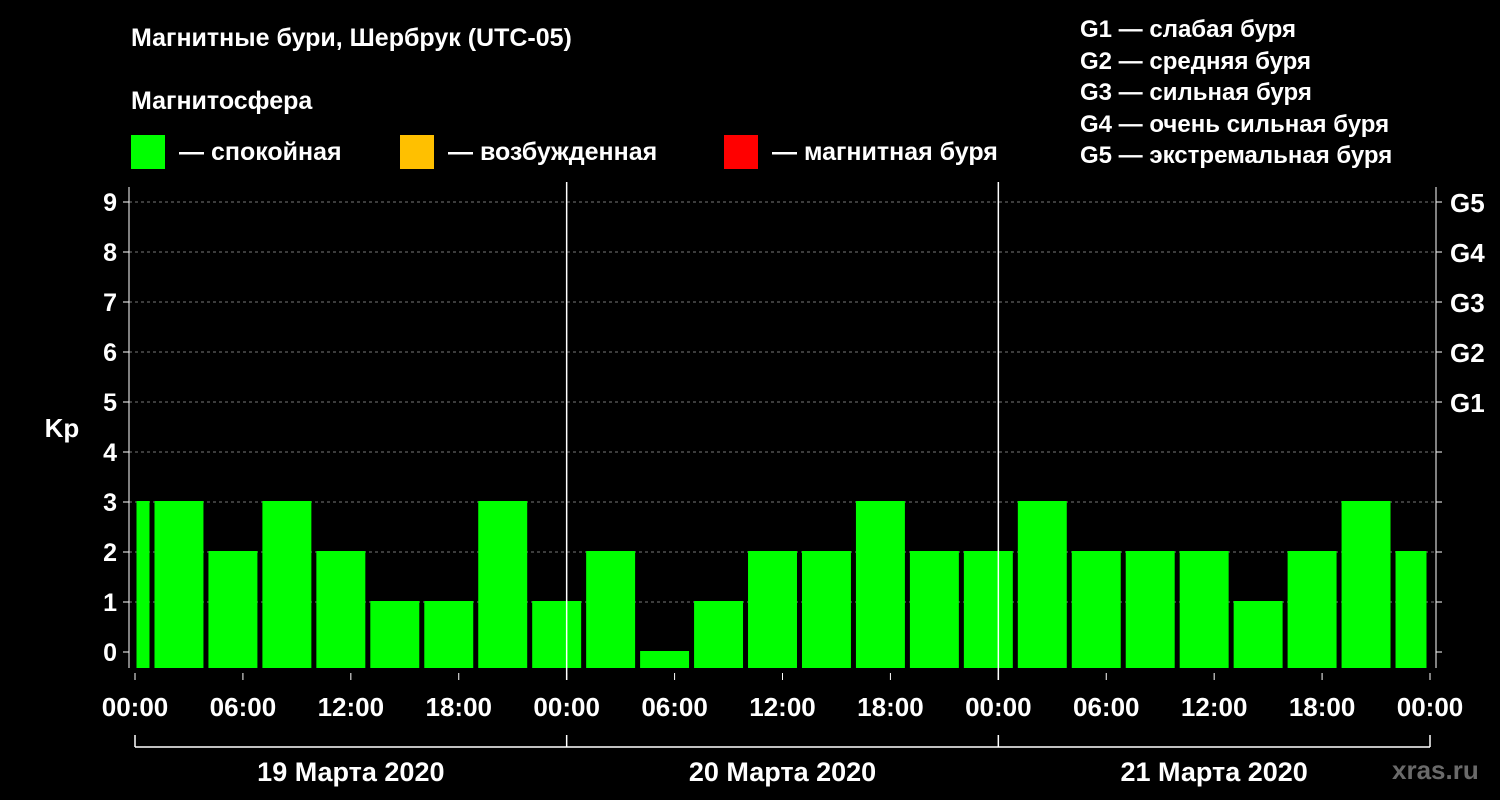 This screenshot has width=1500, height=800. Describe the element at coordinates (1467, 353) in the screenshot. I see `right-label-g2: G2` at that location.